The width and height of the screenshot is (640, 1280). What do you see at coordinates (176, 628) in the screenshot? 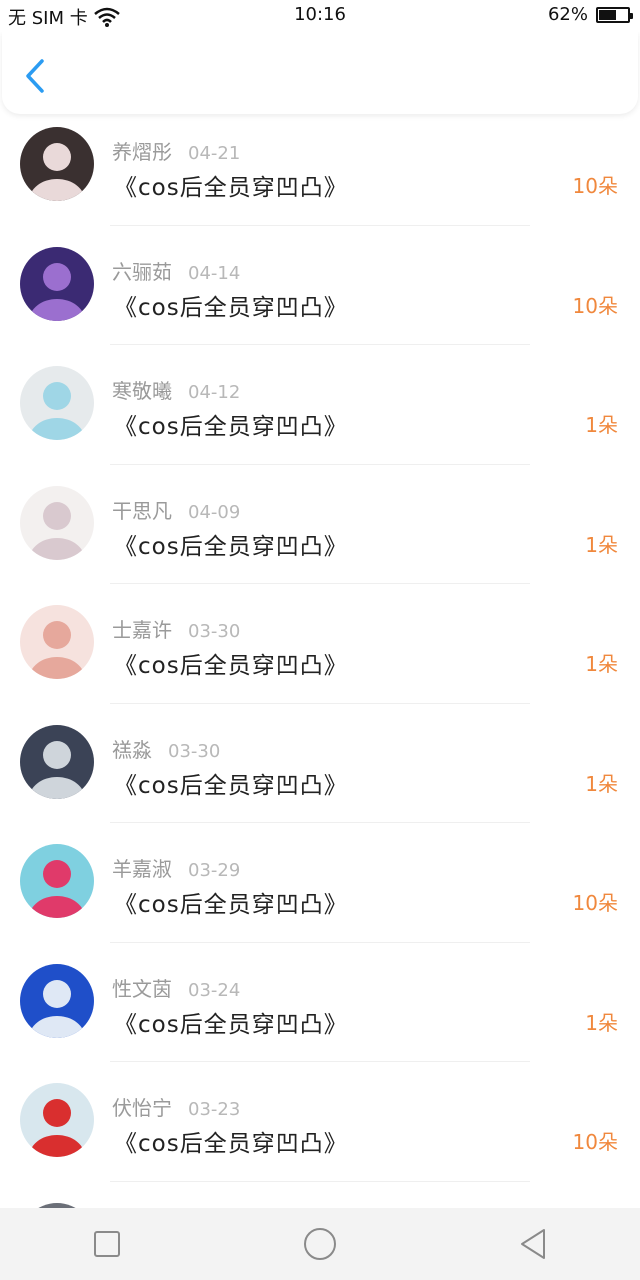
I see `user-line: 士嘉许 03-30` at bounding box center [176, 628].